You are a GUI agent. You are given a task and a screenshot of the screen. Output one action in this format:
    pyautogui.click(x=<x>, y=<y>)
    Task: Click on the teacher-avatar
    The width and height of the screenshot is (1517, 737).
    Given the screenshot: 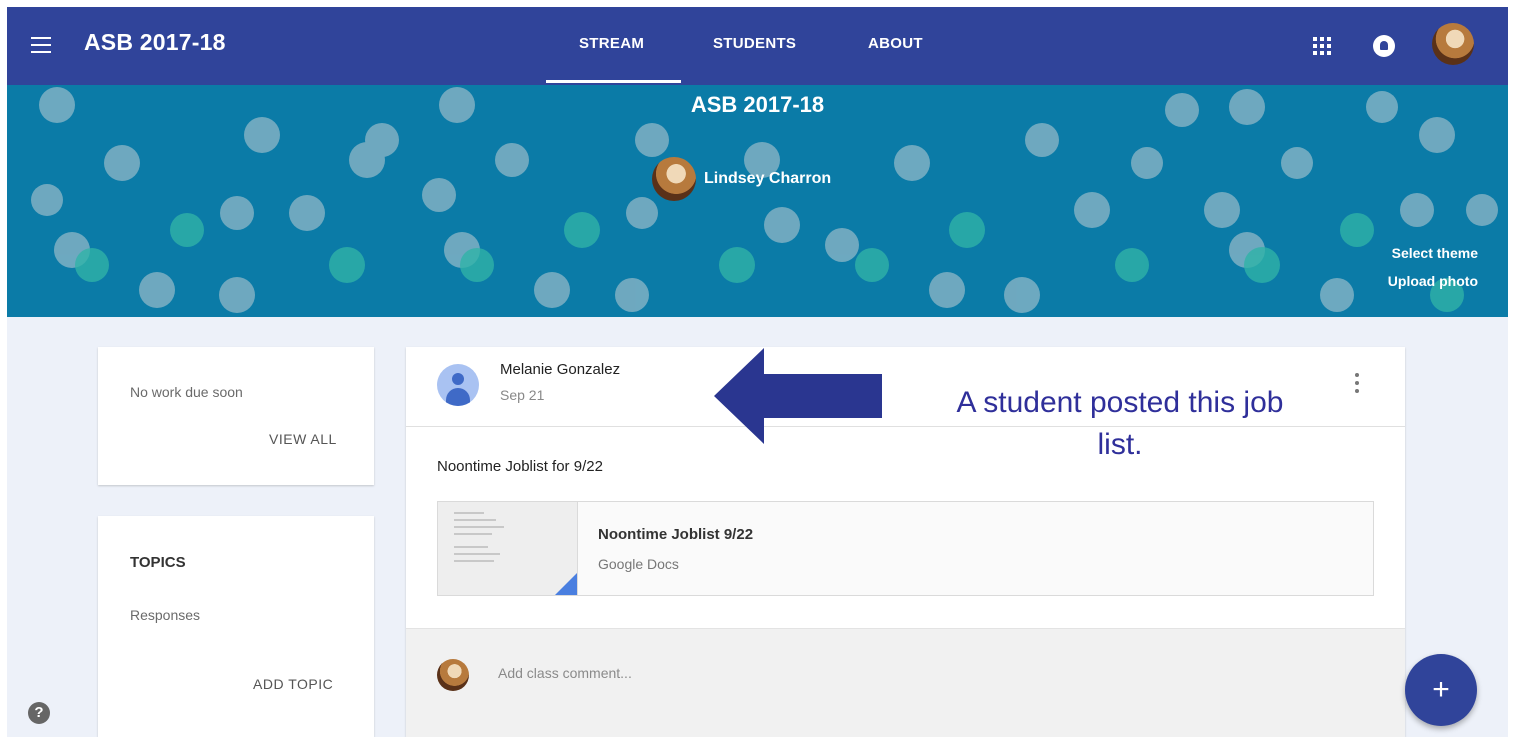 What is the action you would take?
    pyautogui.click(x=674, y=179)
    